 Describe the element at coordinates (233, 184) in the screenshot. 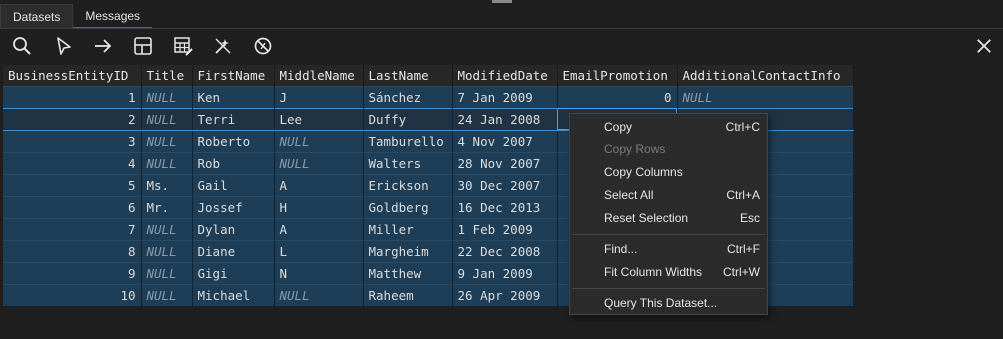

I see `cell-firstname: Gail` at that location.